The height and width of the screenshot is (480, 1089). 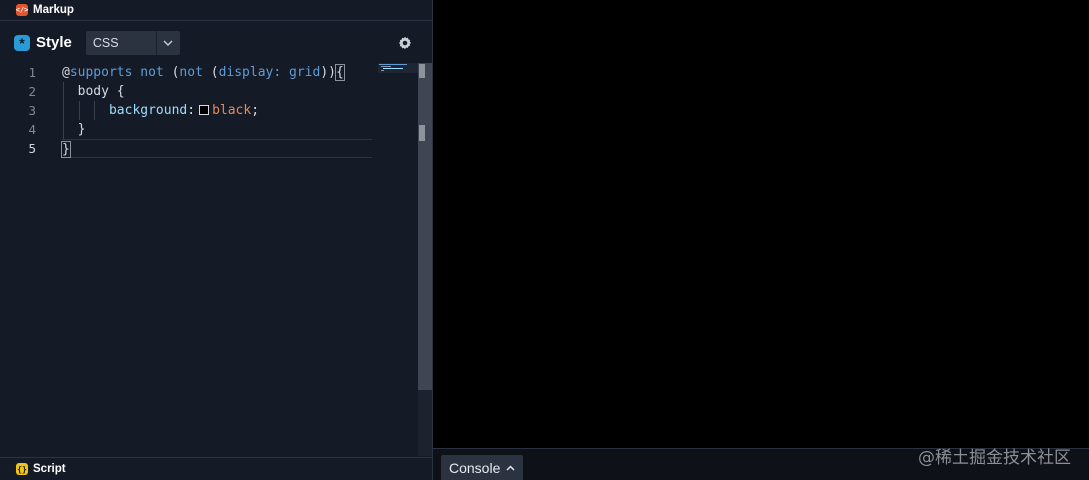 What do you see at coordinates (54, 42) in the screenshot?
I see `style-panel-title: Style` at bounding box center [54, 42].